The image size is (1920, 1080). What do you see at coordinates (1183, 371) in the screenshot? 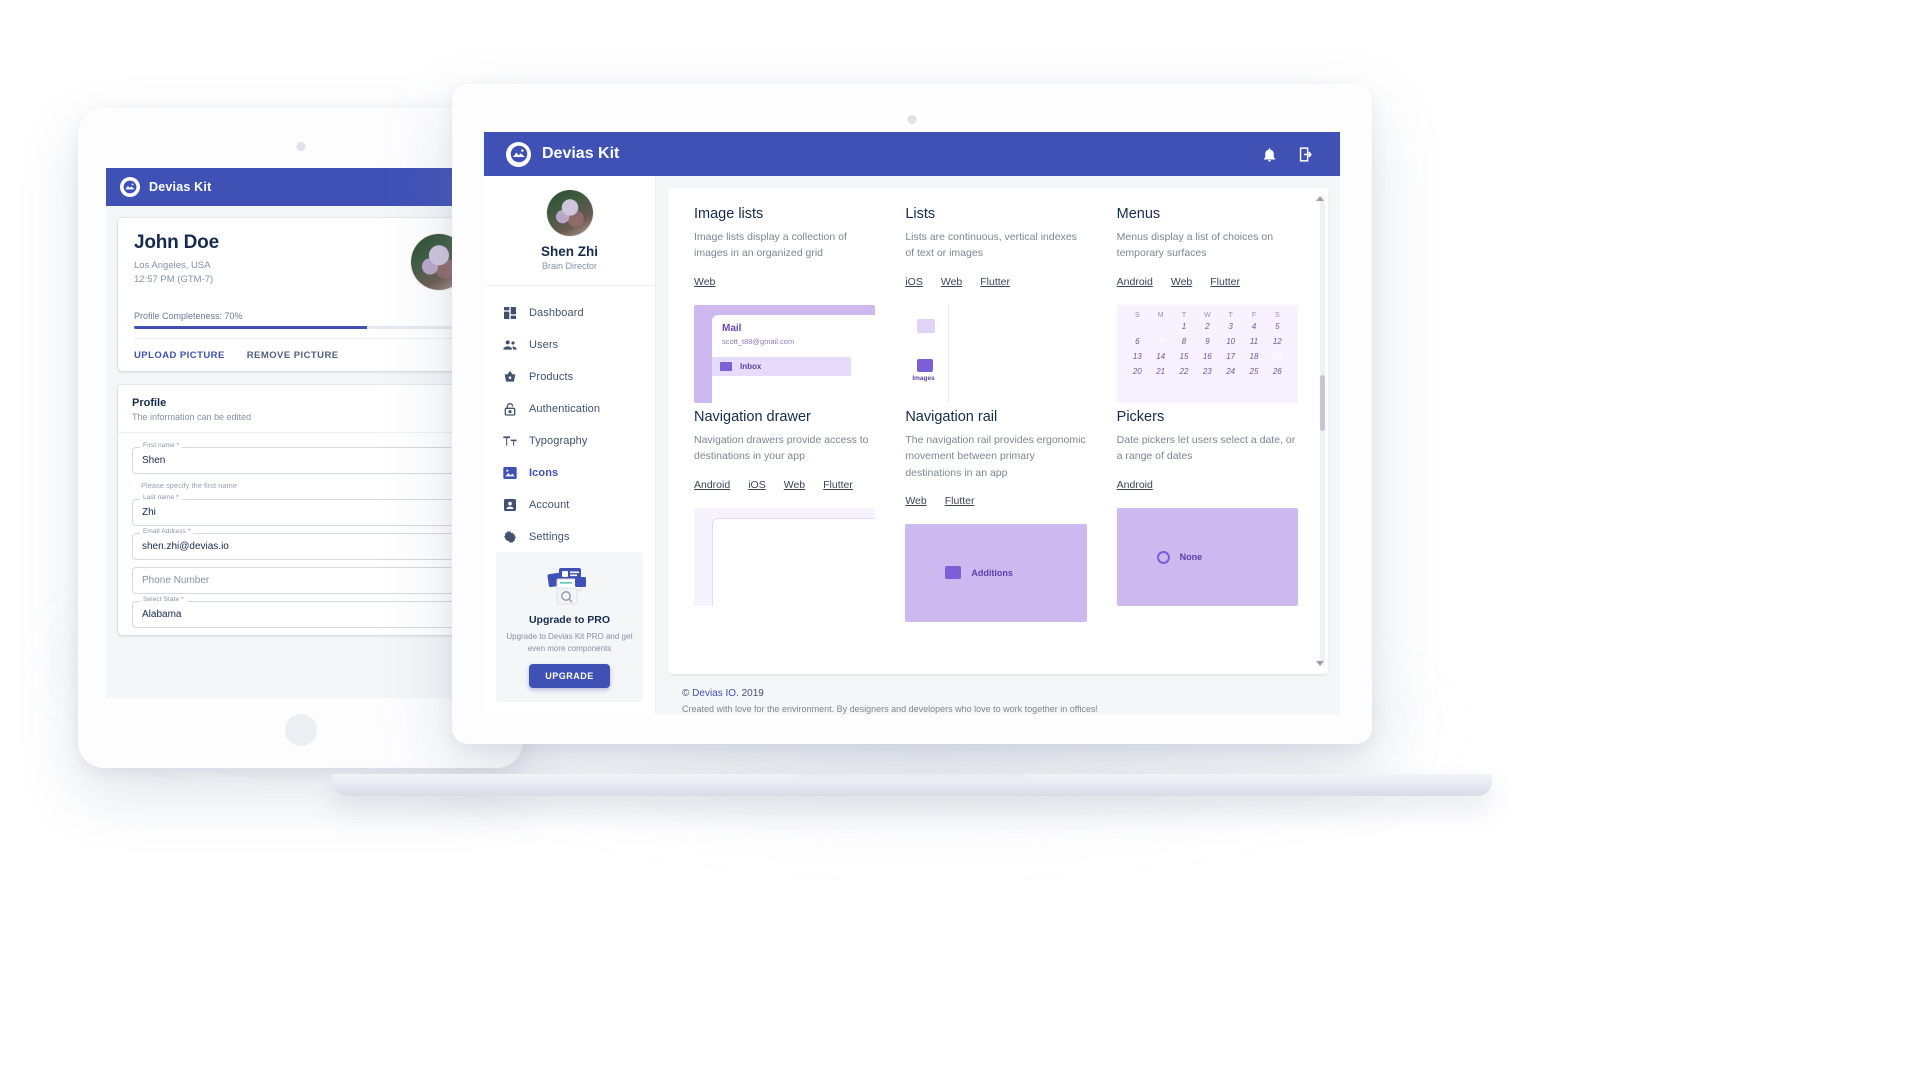
I see `calendar-day: 22` at bounding box center [1183, 371].